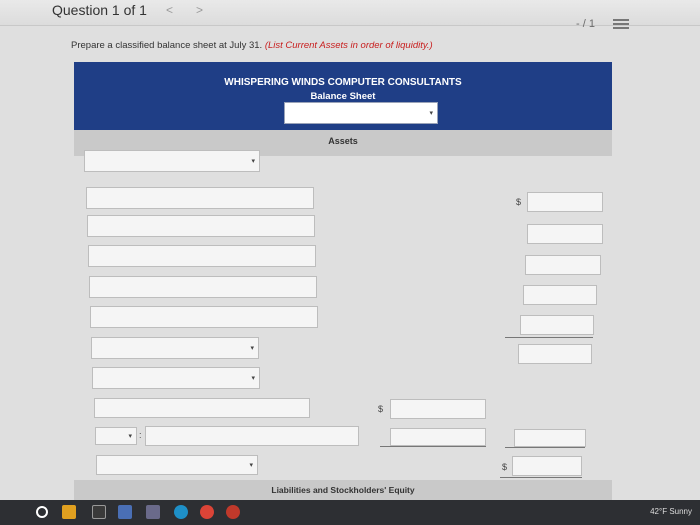 Image resolution: width=700 pixels, height=525 pixels. I want to click on mail-icon, so click(125, 512).